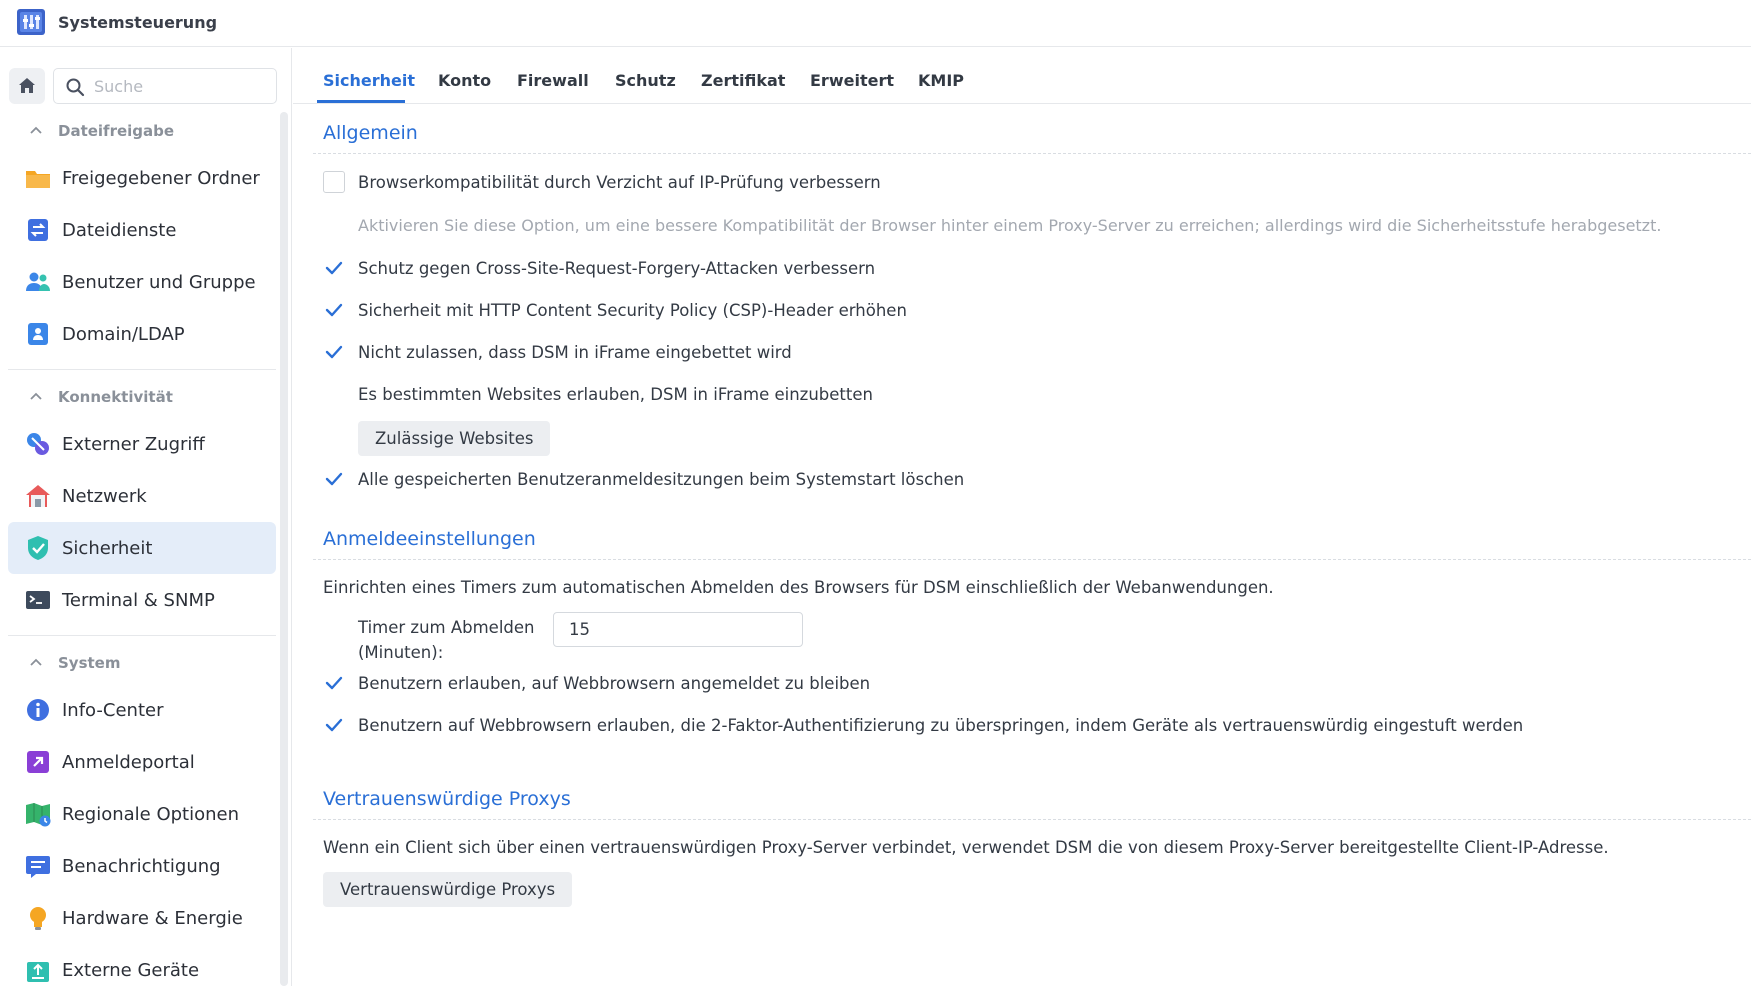 The height and width of the screenshot is (986, 1751). What do you see at coordinates (38, 179) in the screenshot?
I see `folder-icon` at bounding box center [38, 179].